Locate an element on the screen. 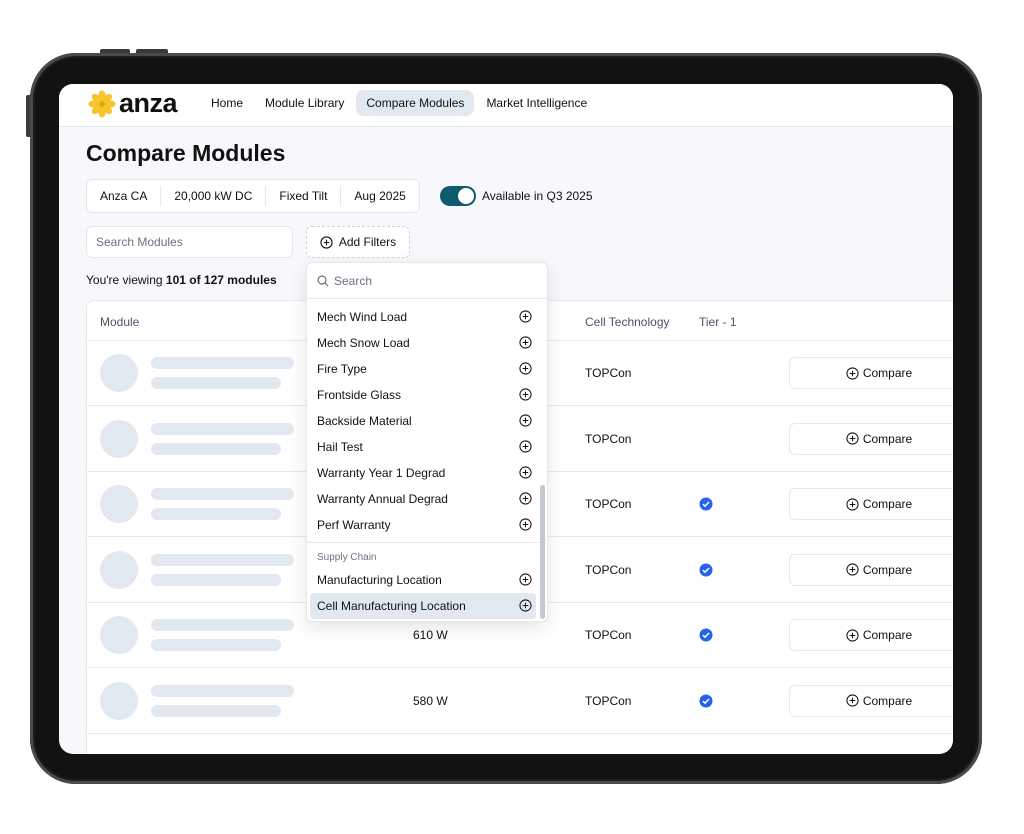 Image resolution: width=1024 pixels, height=834 pixels. chip-mounting: Fixed Tilt is located at coordinates (304, 196).